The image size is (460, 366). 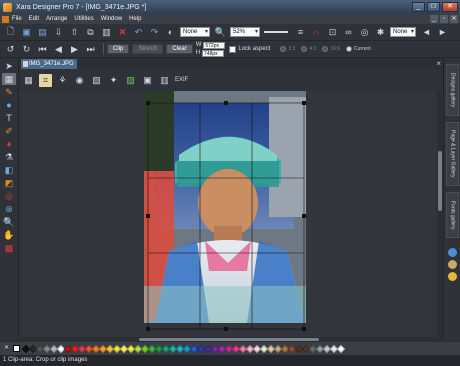 What do you see at coordinates (245, 32) in the screenshot?
I see `zoom-dropdown: 52%` at bounding box center [245, 32].